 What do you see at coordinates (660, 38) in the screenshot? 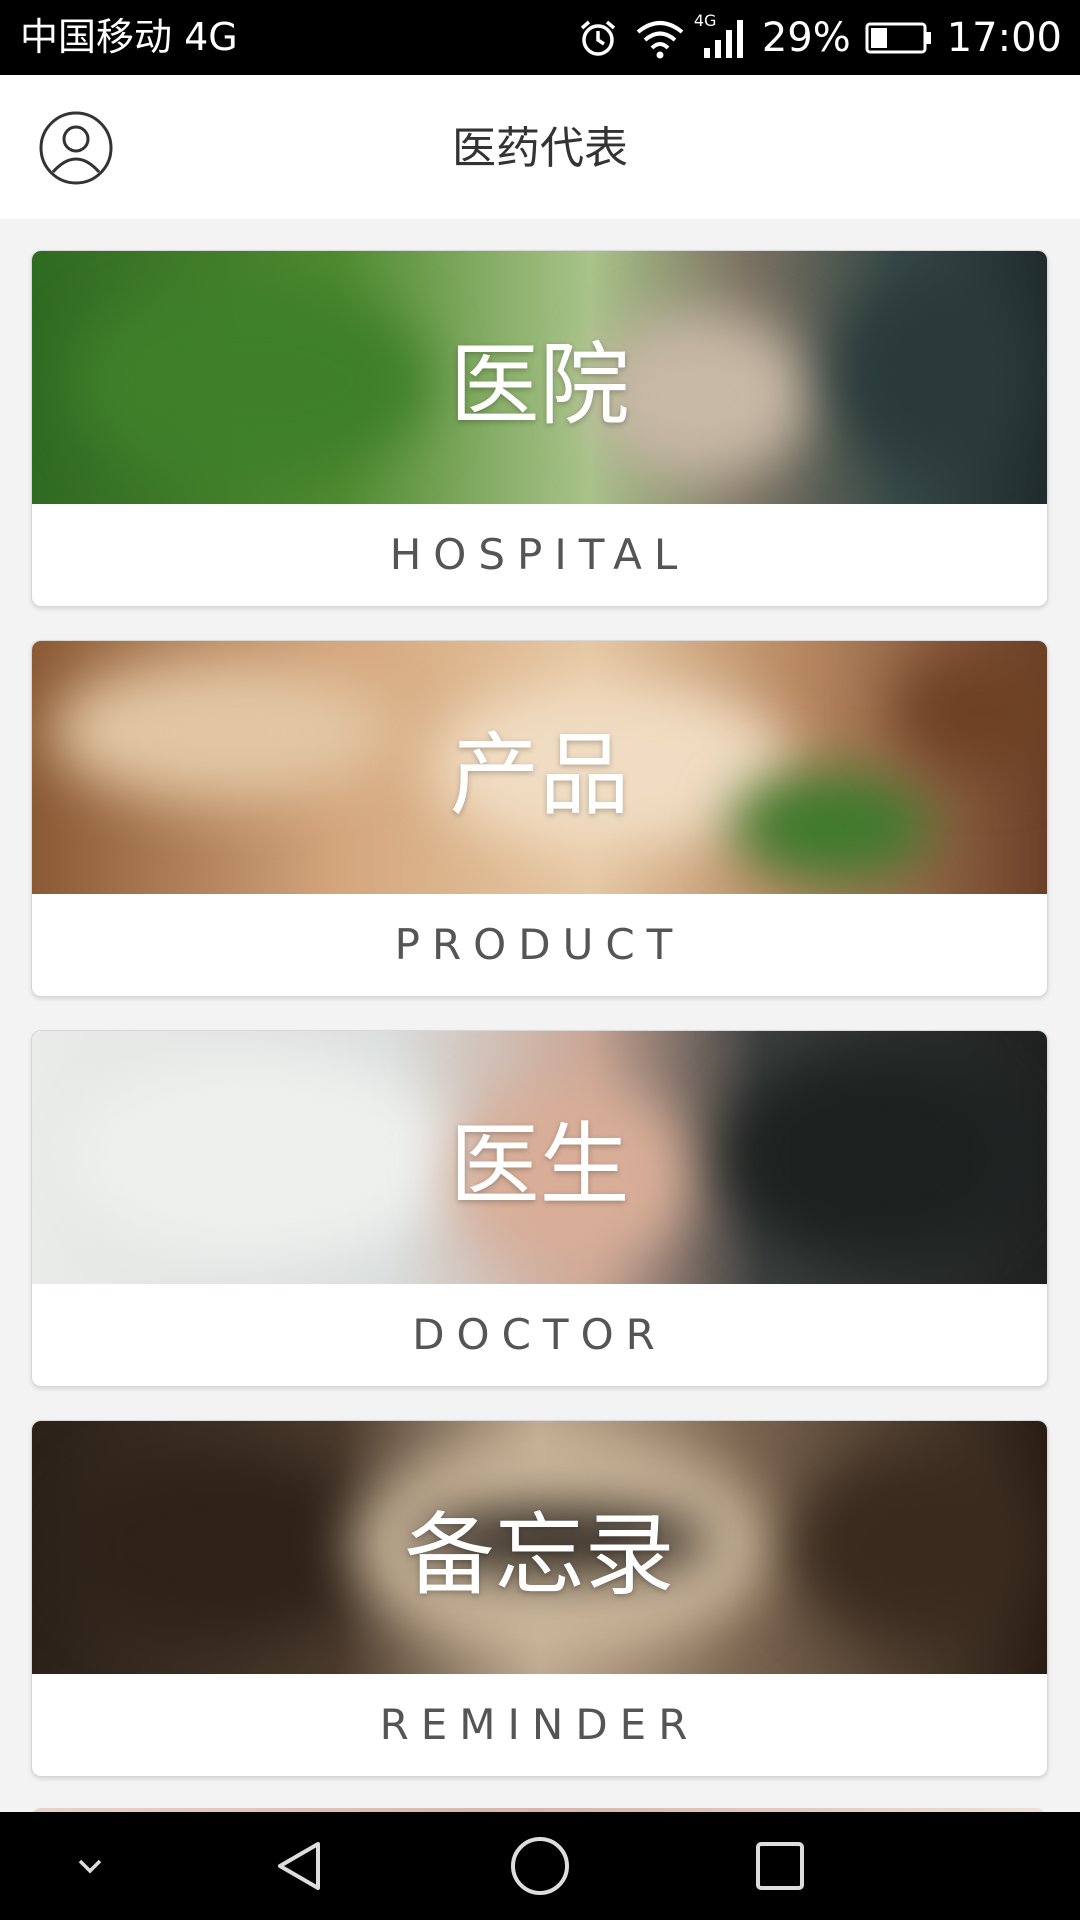
I see `wifi-icon` at bounding box center [660, 38].